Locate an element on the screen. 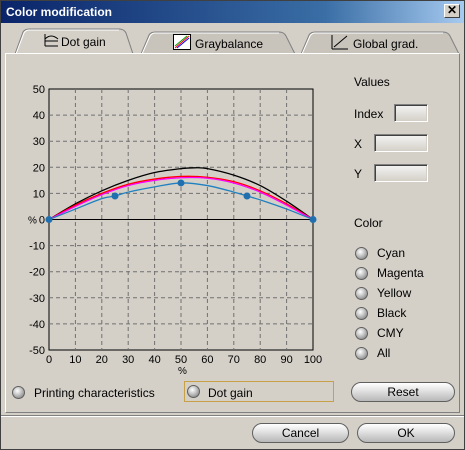 The width and height of the screenshot is (465, 450). radio-black-label: Black is located at coordinates (392, 313).